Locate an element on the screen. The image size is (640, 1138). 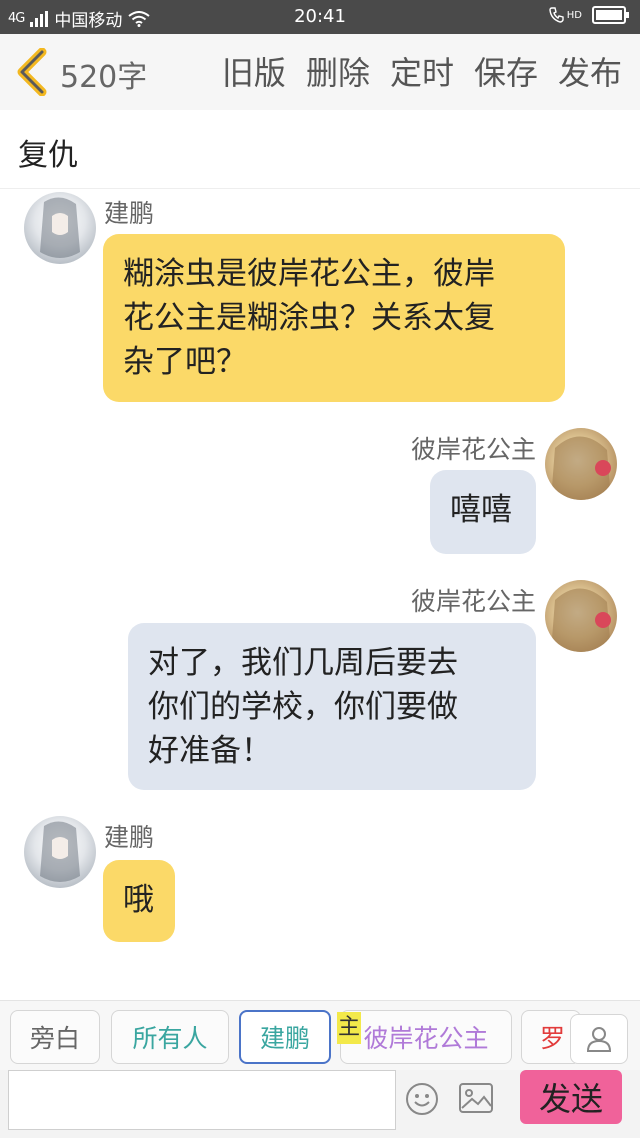
role-chip-biancuahua: 彼岸花公主 is located at coordinates (426, 1037).